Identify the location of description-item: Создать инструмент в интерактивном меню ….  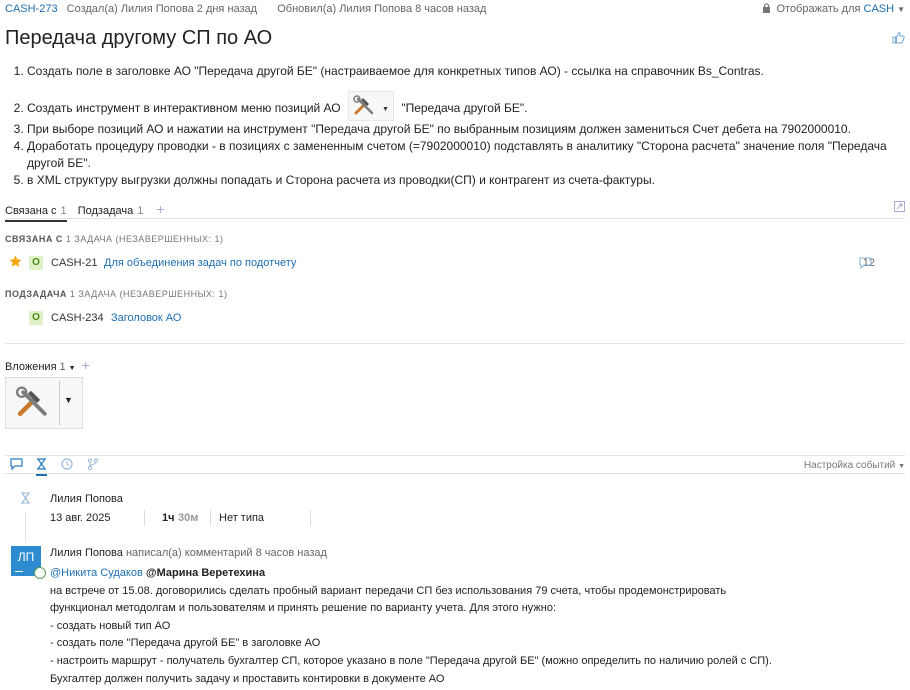
(468, 106).